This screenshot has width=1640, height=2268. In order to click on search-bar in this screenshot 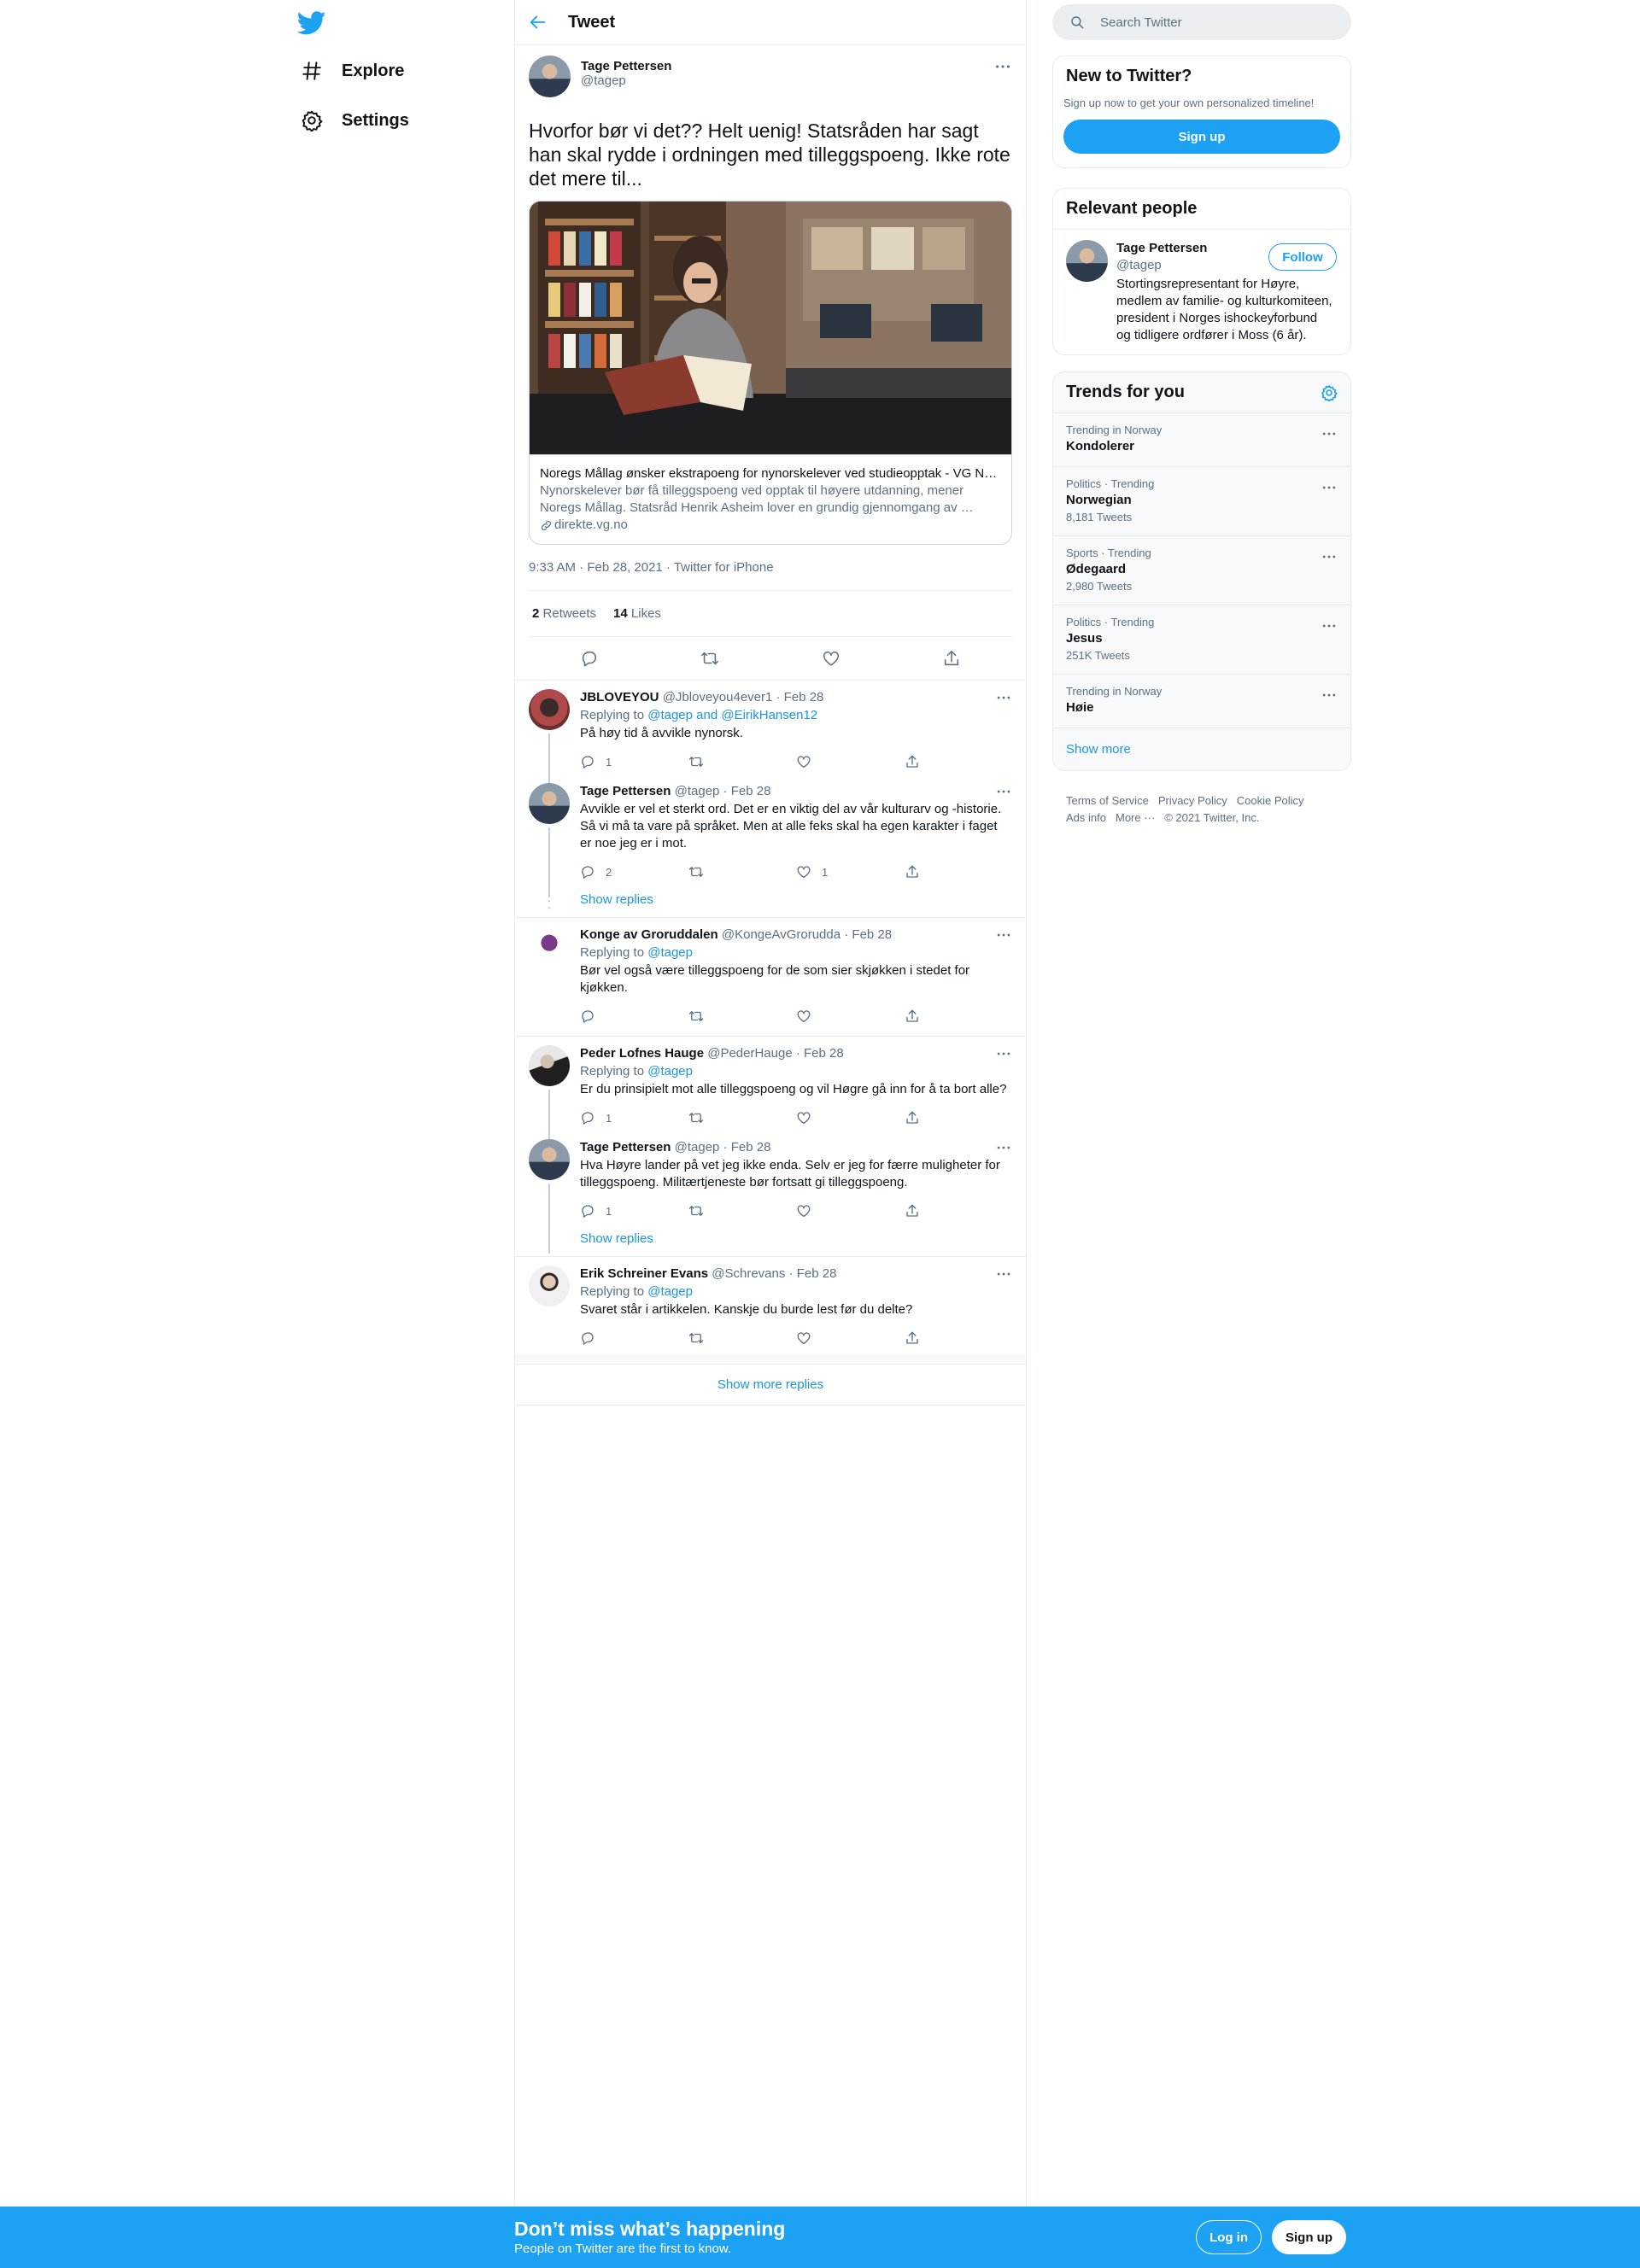, I will do `click(1201, 22)`.